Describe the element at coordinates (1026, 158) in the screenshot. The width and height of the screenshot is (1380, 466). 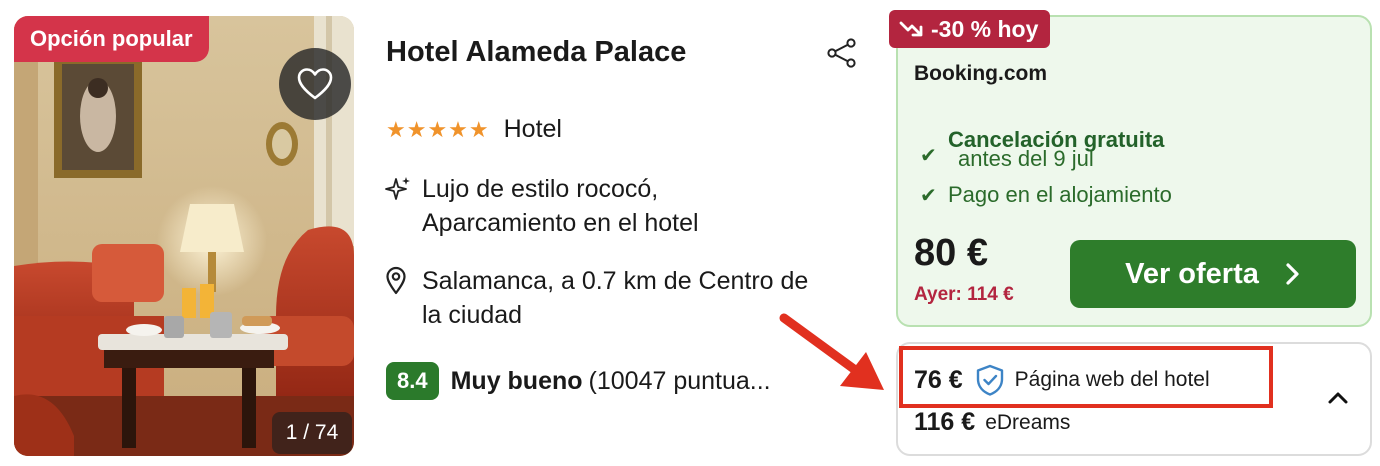
I see `free-cancellation-deadline: antes del 9 jul` at that location.